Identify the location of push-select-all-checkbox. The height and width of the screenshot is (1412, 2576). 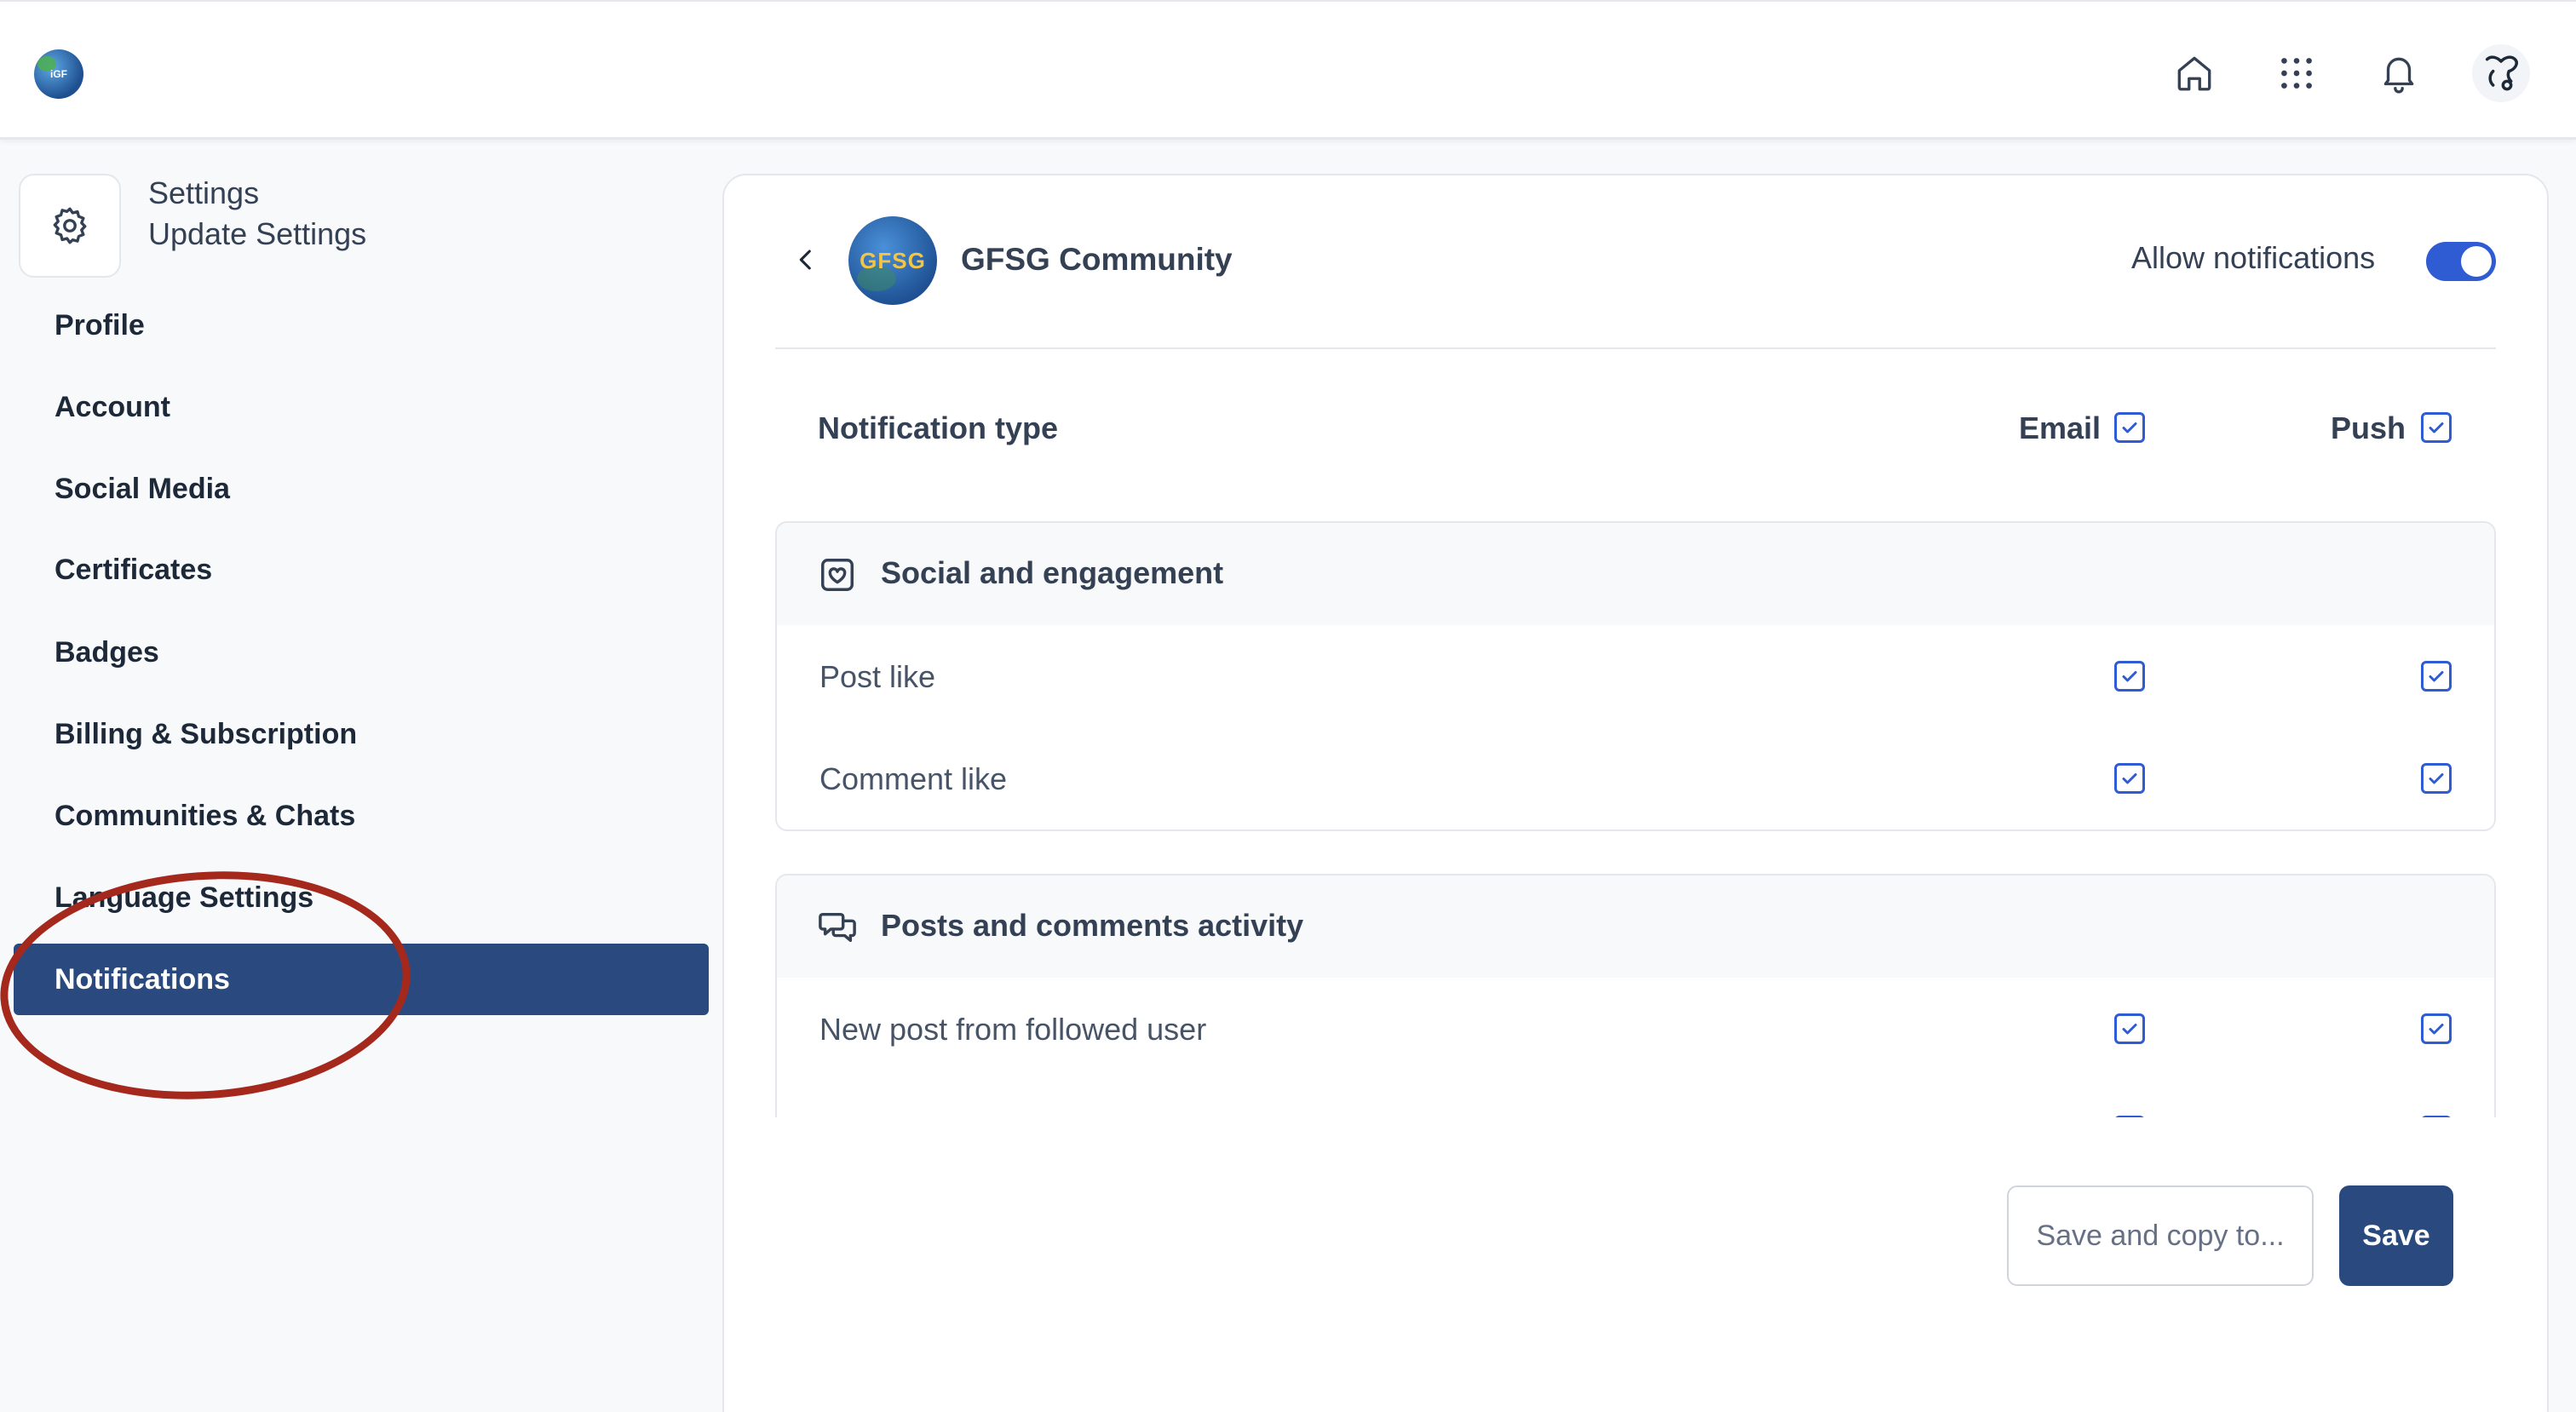
(2437, 427).